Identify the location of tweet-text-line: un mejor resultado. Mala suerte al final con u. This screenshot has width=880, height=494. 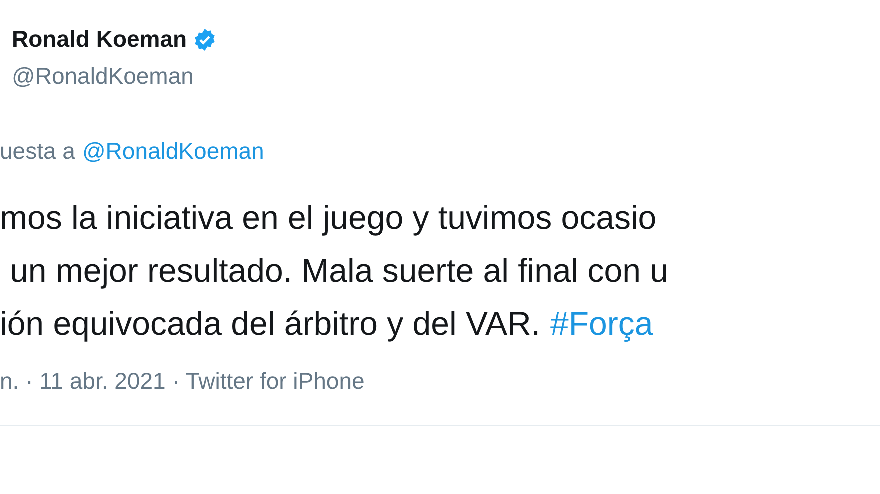
(339, 270).